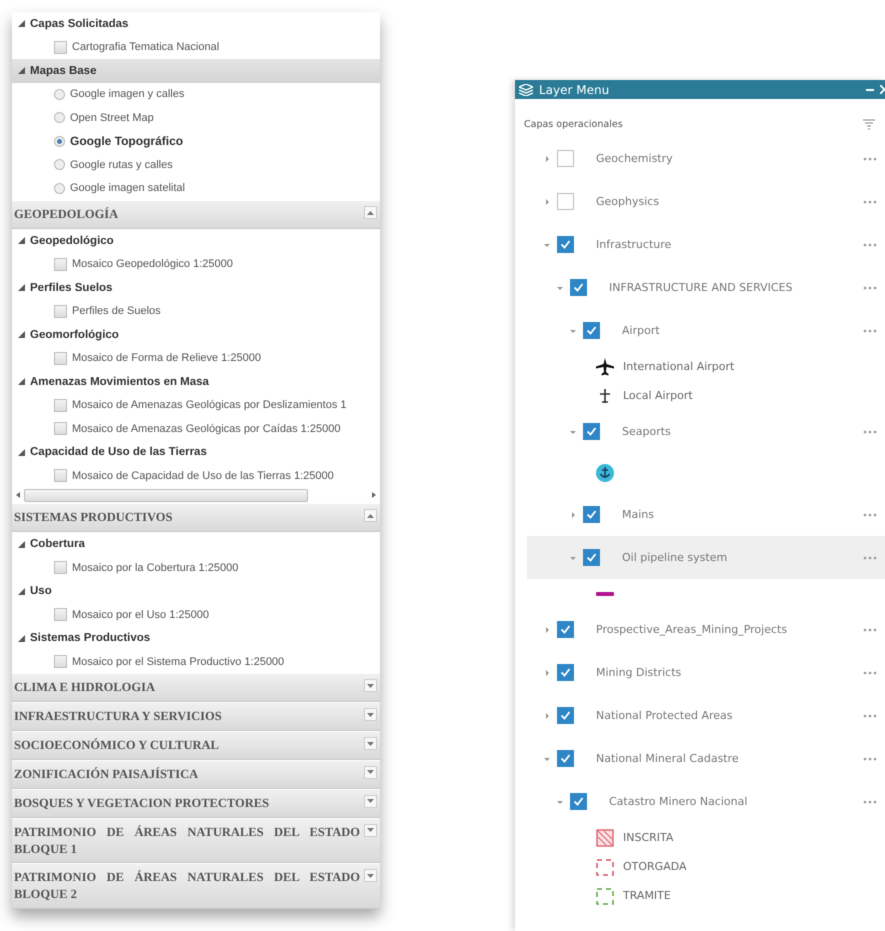  Describe the element at coordinates (706, 557) in the screenshot. I see `layer-row: Oil pipeline system` at that location.